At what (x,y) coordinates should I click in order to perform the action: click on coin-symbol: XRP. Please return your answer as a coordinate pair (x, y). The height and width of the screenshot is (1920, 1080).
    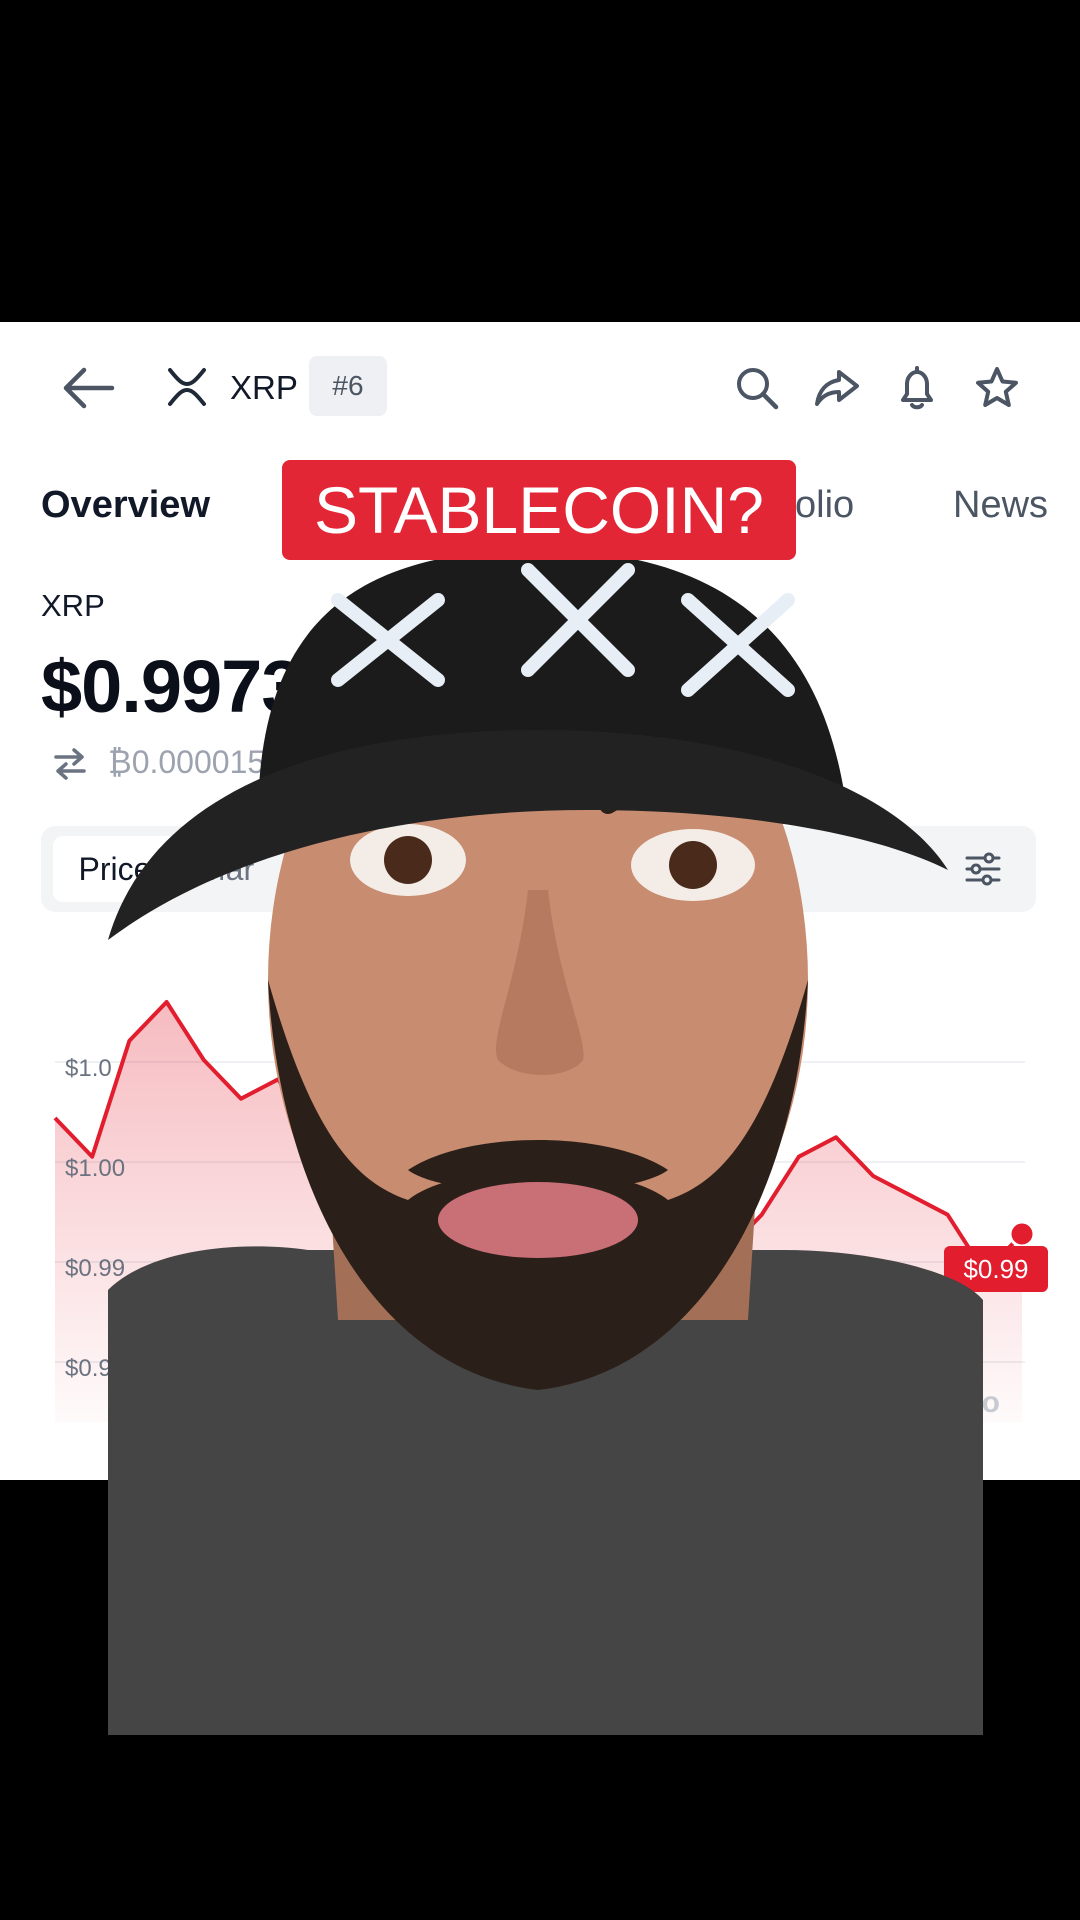
    Looking at the image, I should click on (73, 605).